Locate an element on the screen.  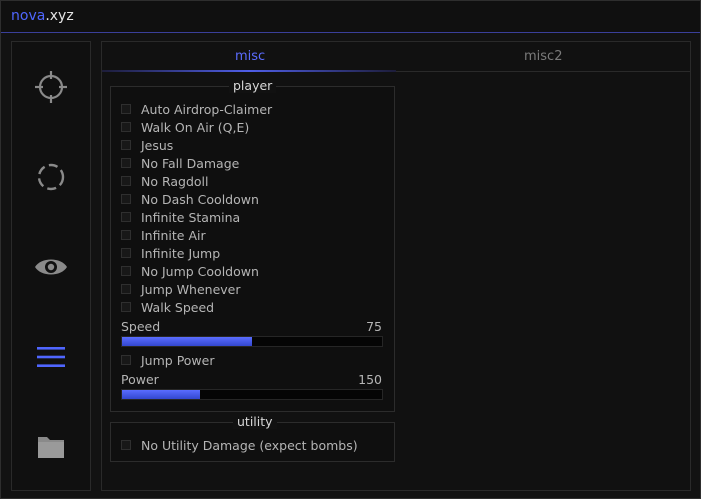
folder-icon is located at coordinates (51, 447).